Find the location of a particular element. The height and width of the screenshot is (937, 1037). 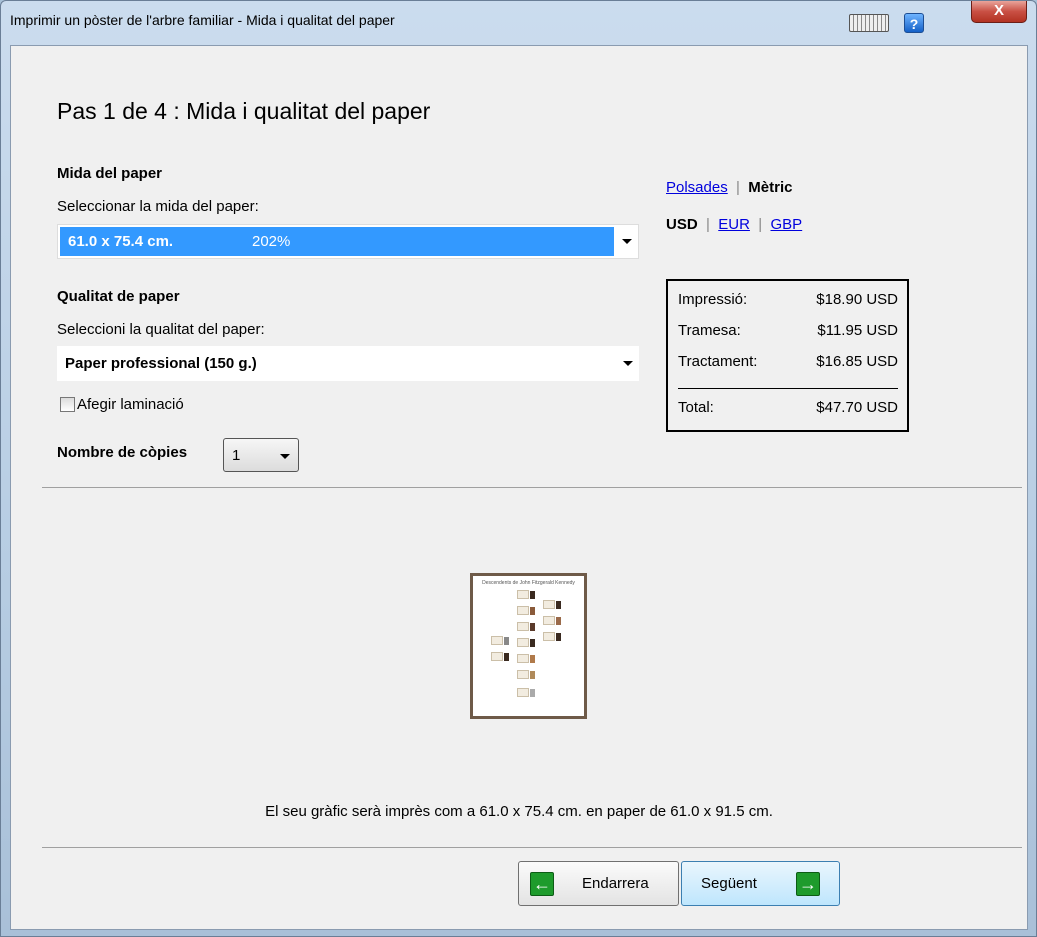

price-row: Tramesa: $11.95 USD is located at coordinates (788, 332).